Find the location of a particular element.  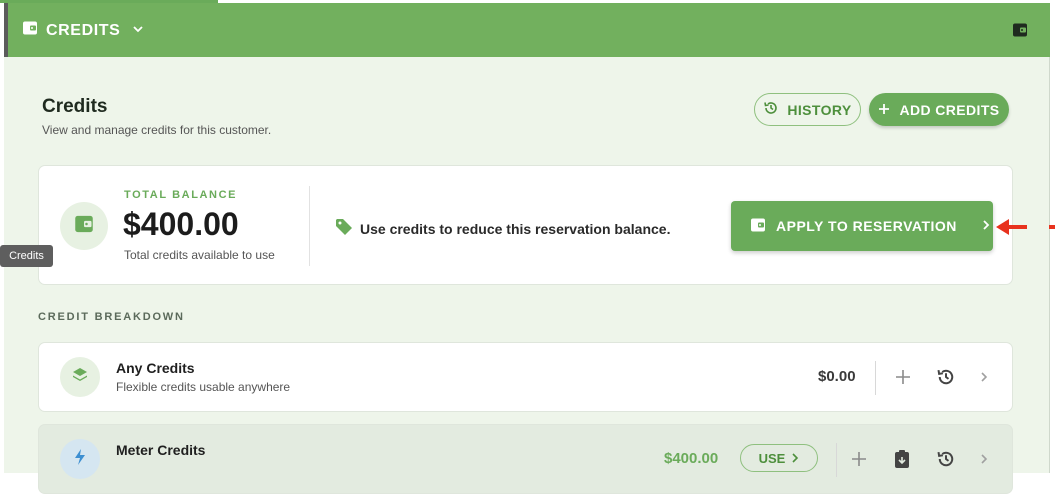

any-credits-badge is located at coordinates (80, 377).